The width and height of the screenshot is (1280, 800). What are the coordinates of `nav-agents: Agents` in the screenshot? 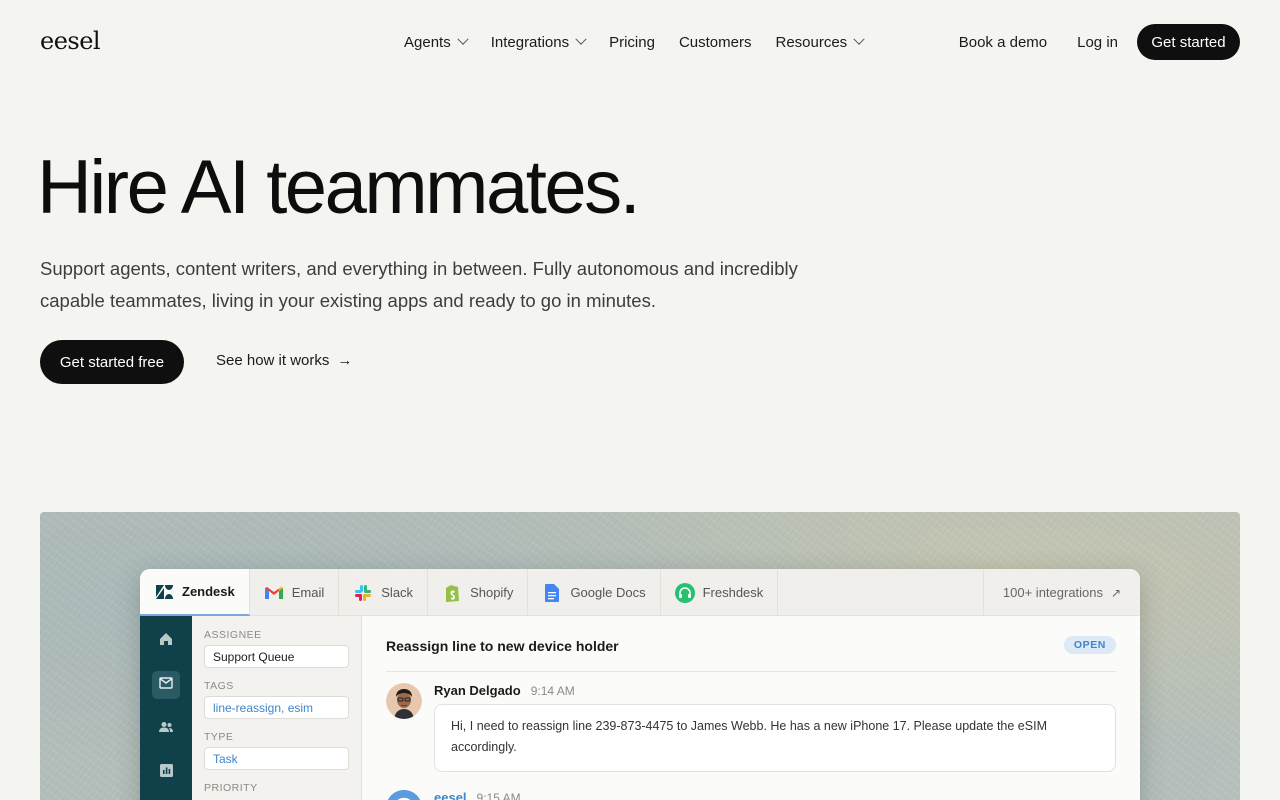 It's located at (436, 42).